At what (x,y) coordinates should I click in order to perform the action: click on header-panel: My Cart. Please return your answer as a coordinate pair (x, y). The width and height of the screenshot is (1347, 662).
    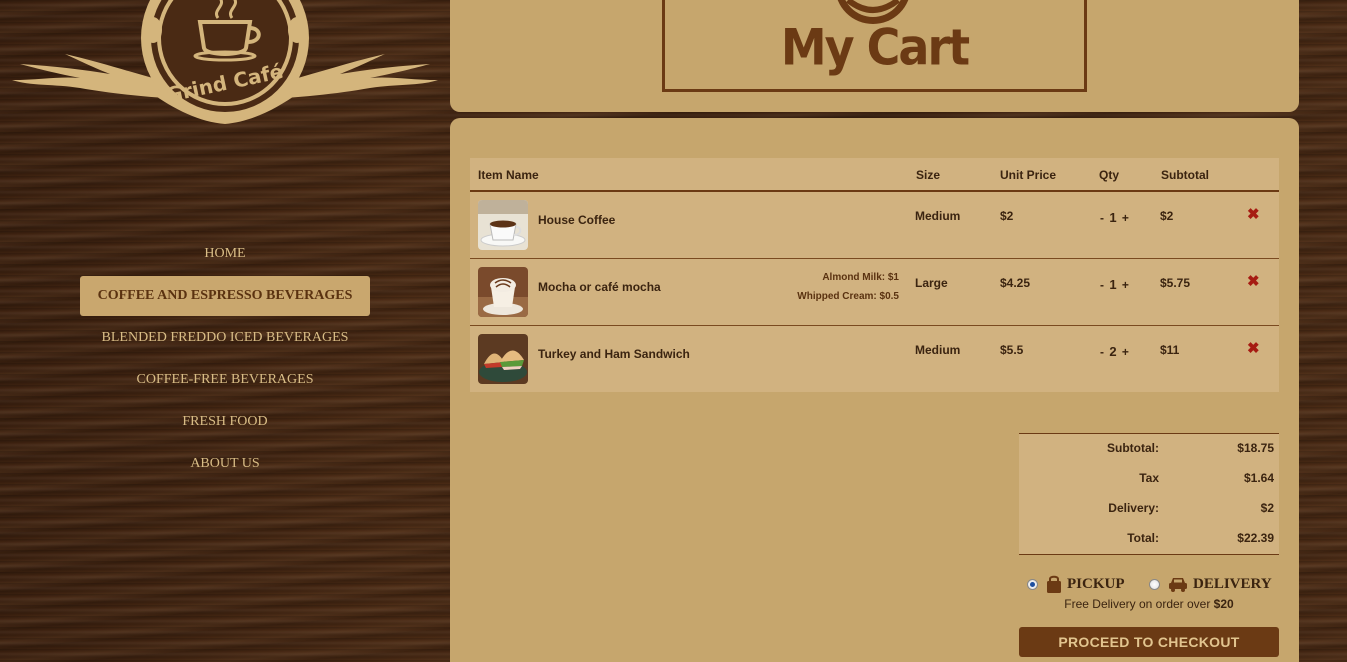
    Looking at the image, I should click on (874, 56).